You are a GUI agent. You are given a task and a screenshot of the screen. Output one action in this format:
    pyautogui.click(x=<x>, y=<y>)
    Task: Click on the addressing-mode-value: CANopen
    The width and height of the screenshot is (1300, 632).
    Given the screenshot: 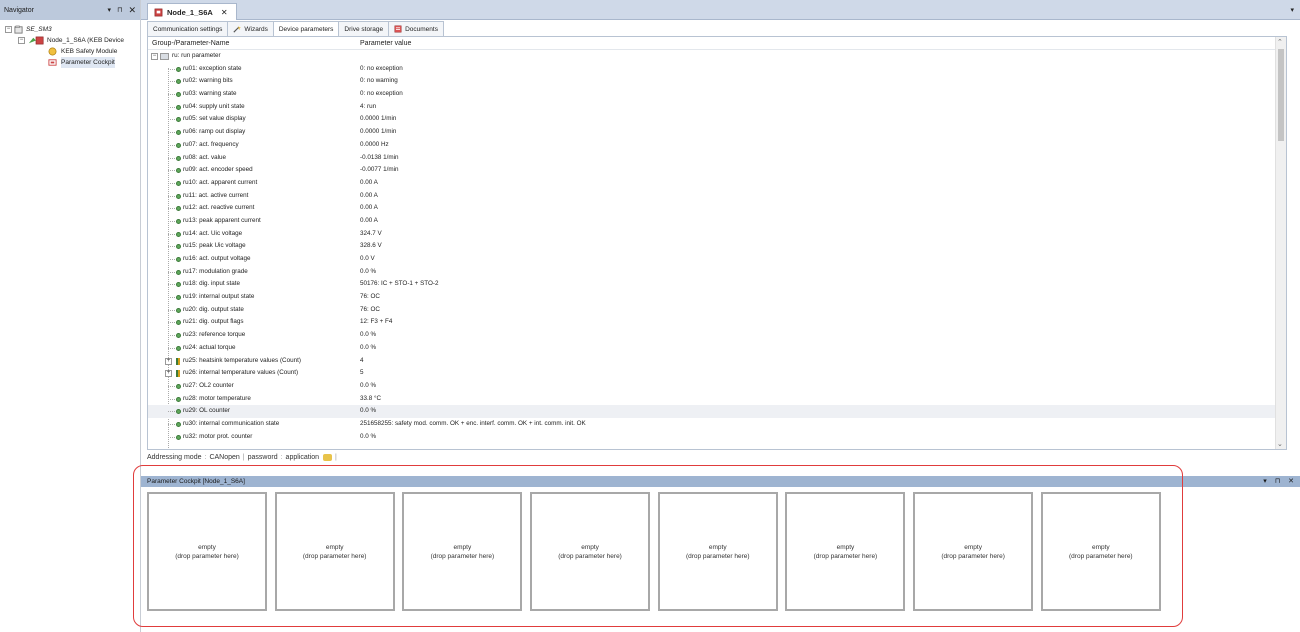 What is the action you would take?
    pyautogui.click(x=224, y=457)
    